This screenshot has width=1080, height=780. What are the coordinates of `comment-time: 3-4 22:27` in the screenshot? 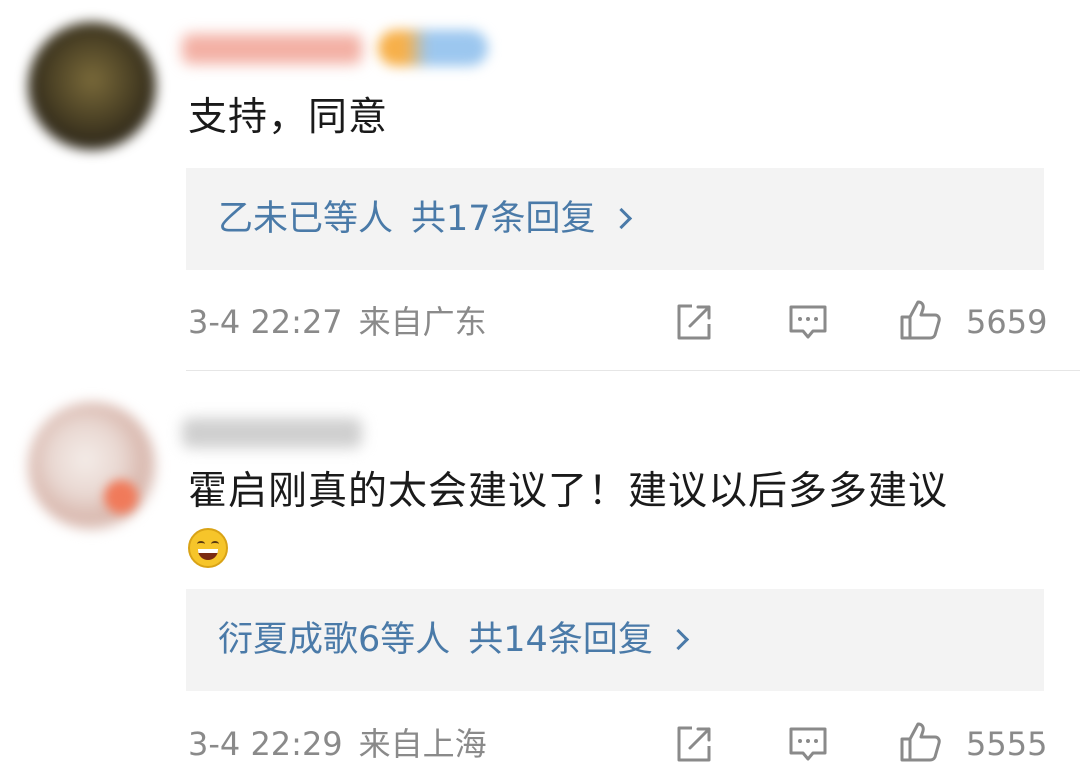 It's located at (265, 322).